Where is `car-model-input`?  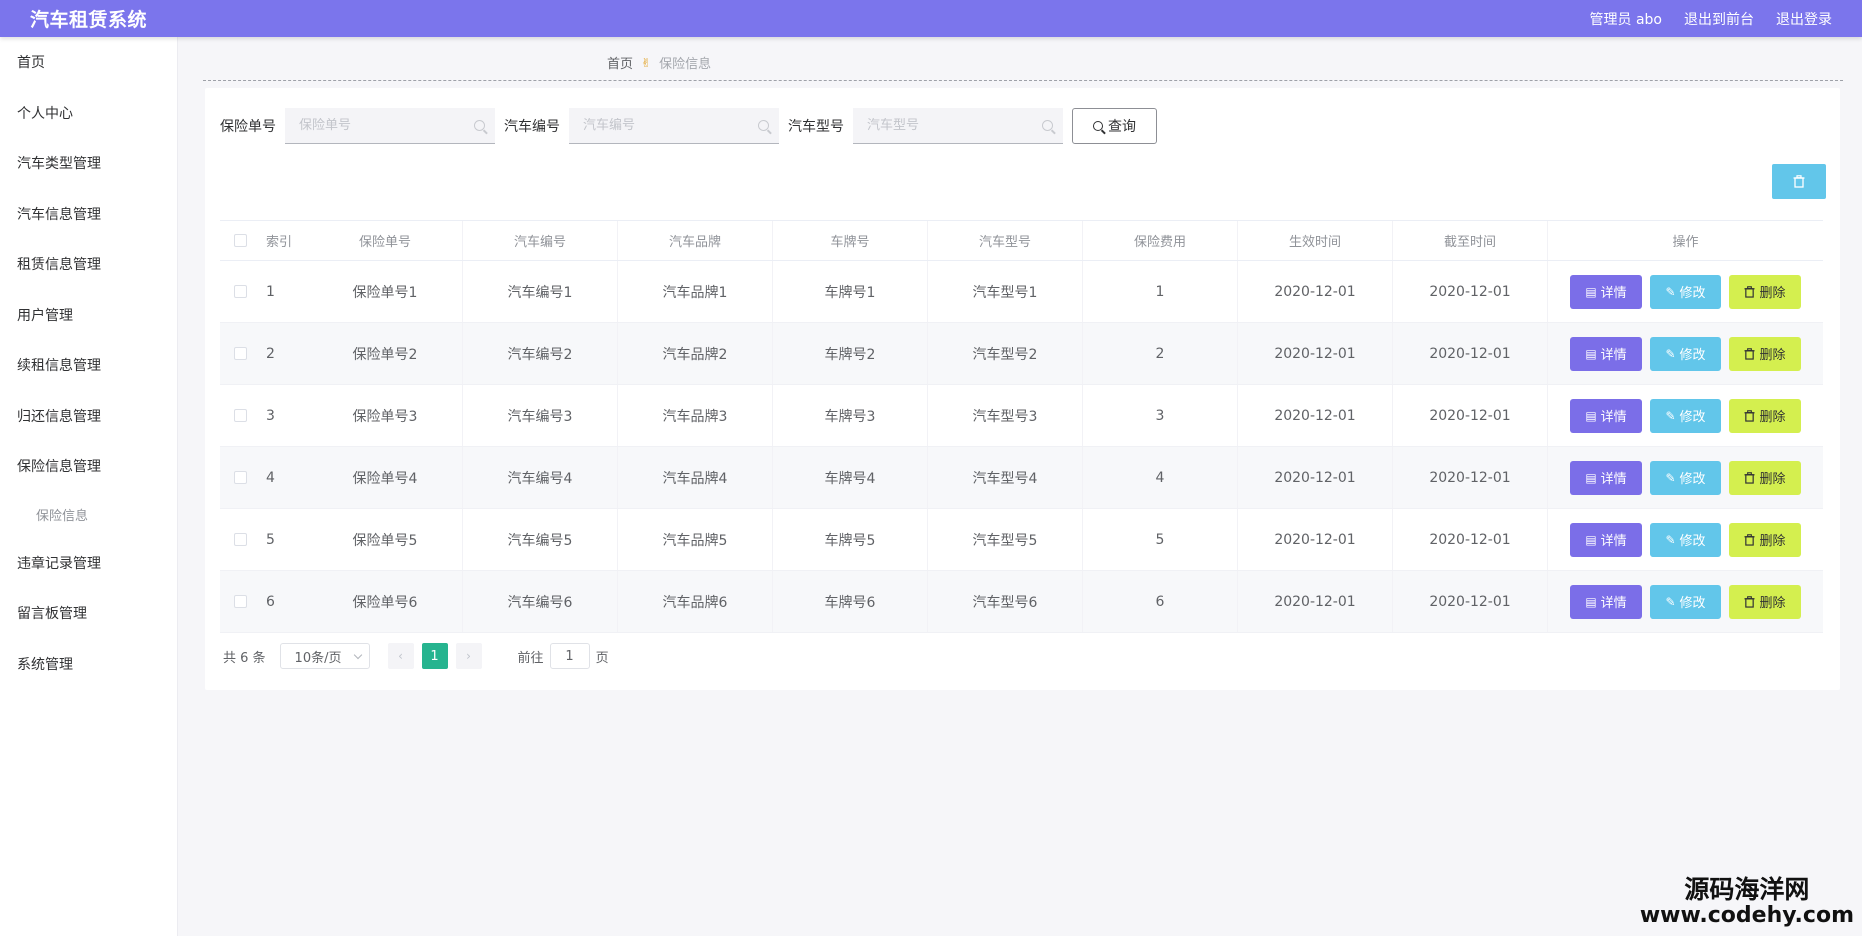
car-model-input is located at coordinates (947, 125).